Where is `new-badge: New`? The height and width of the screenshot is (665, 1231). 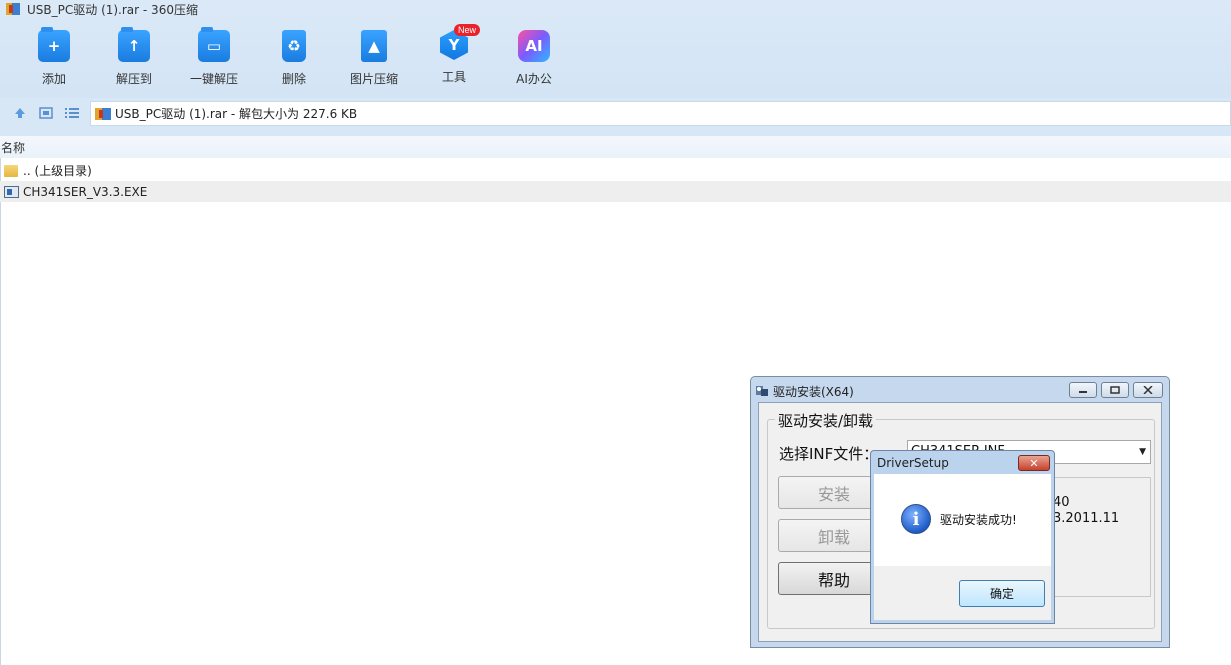 new-badge: New is located at coordinates (467, 30).